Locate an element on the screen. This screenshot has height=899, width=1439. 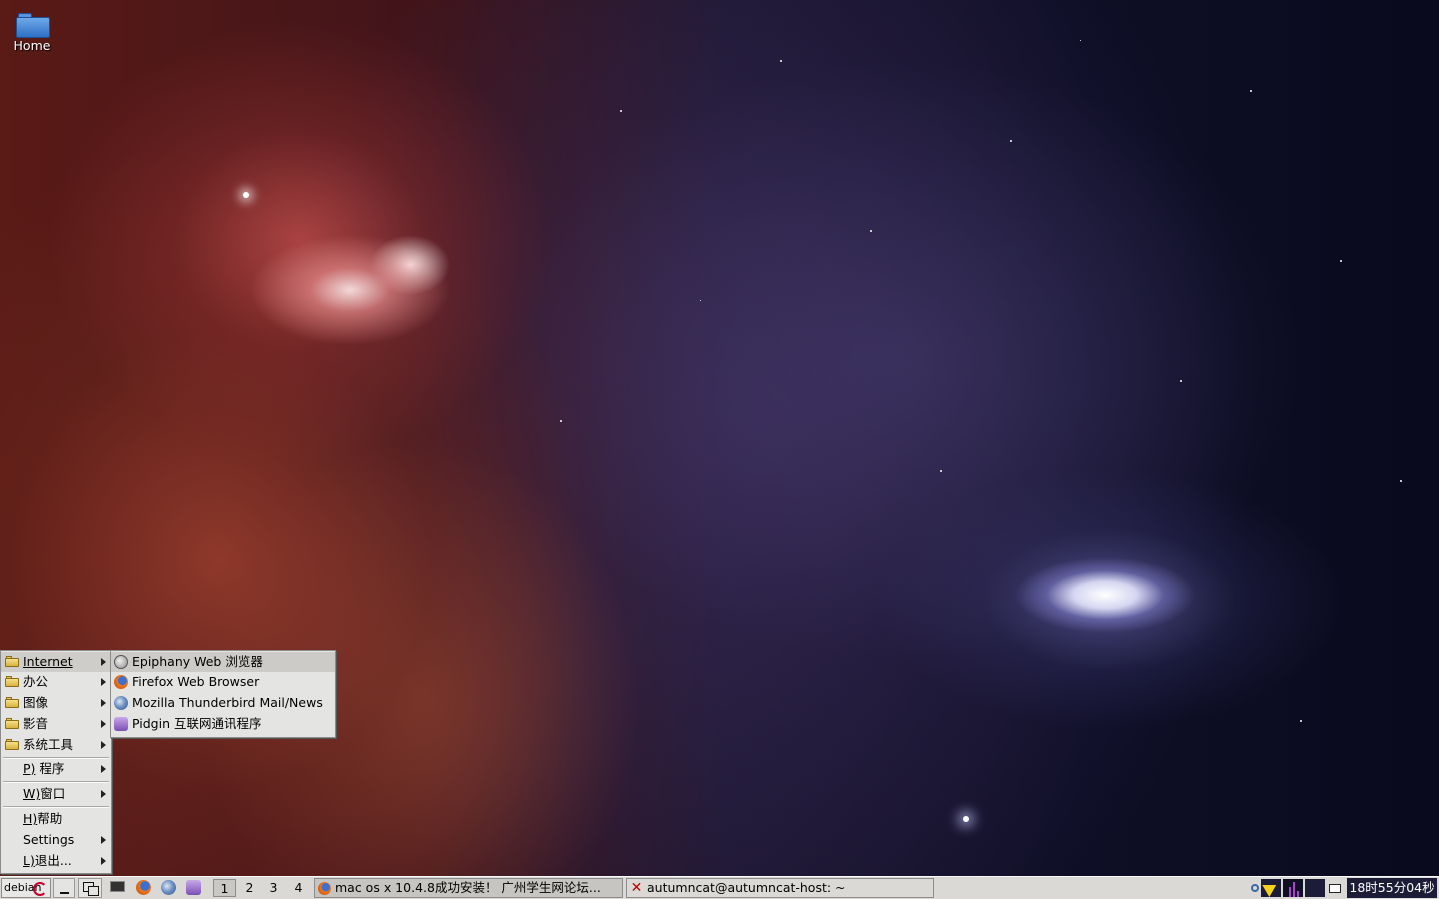
menu-item-thunderbird: Mozilla Thunderbird Mail/News is located at coordinates (223, 703).